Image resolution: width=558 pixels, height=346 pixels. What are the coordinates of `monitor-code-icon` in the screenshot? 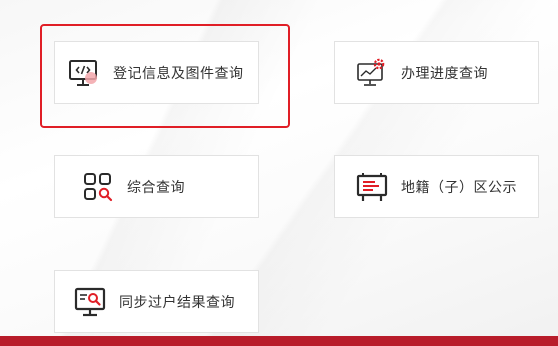 It's located at (84, 73).